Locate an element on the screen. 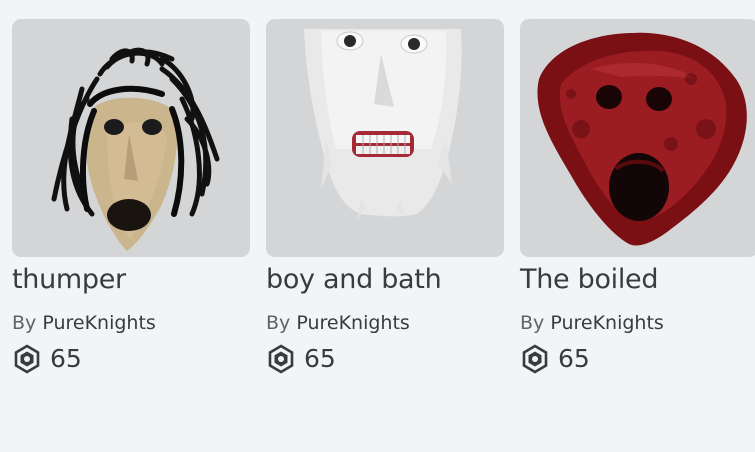 The image size is (755, 452). item-name: The boiled is located at coordinates (637, 280).